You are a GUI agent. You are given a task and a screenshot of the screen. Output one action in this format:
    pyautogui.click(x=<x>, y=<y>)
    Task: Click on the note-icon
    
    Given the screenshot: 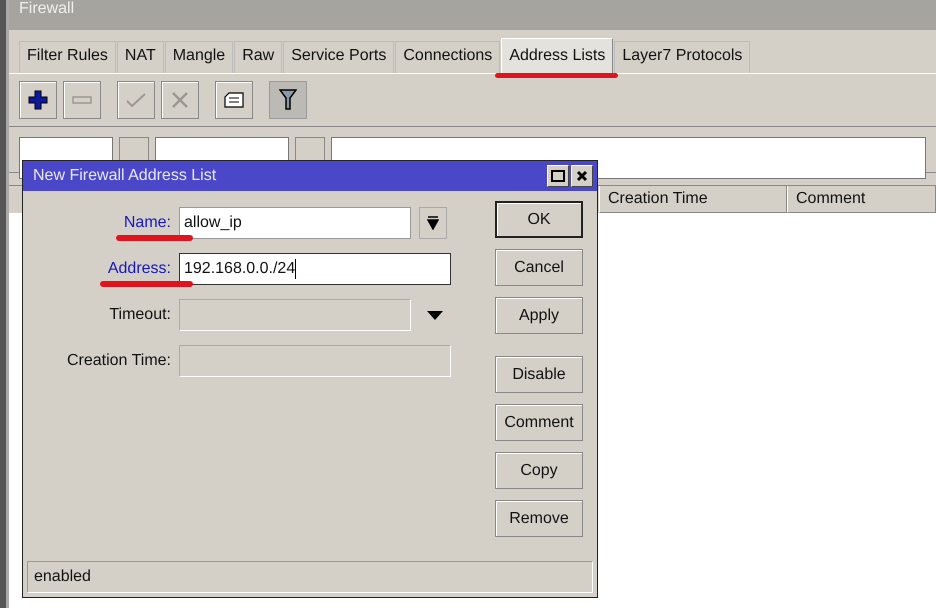 What is the action you would take?
    pyautogui.click(x=234, y=100)
    